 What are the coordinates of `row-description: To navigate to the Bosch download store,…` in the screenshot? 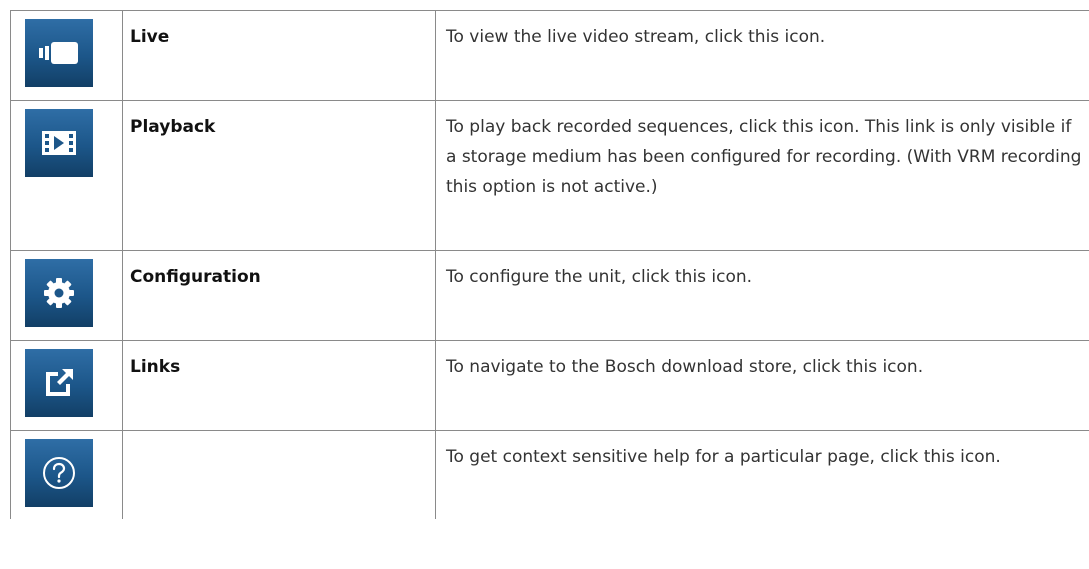 It's located at (762, 385).